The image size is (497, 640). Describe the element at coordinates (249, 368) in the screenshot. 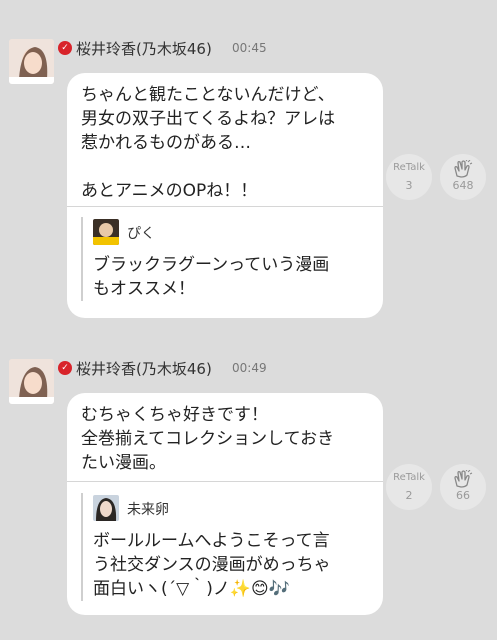

I see `post-time: 00:49` at that location.